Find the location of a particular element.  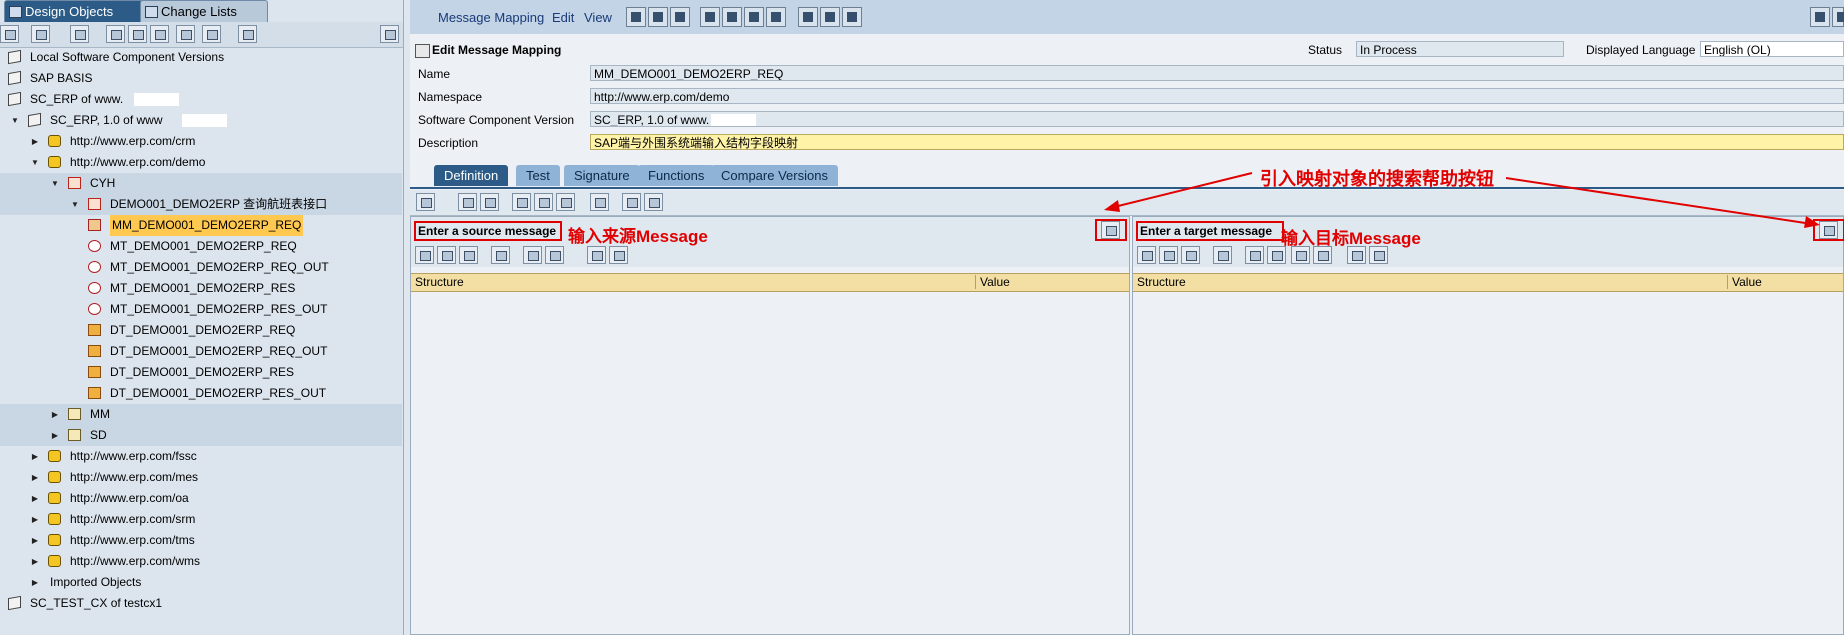

tree-item-label: http://www.erp.com/tms is located at coordinates (132, 540).